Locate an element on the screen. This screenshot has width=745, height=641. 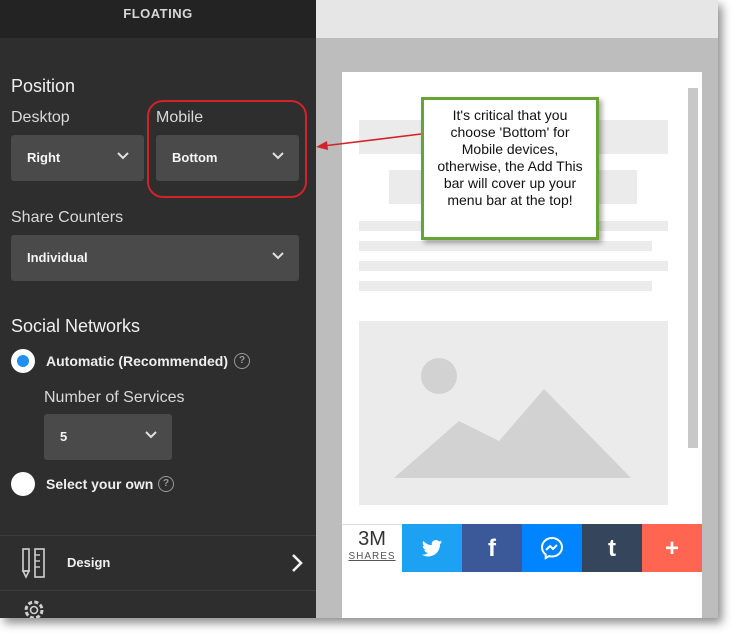
annotation-arrow is located at coordinates (369, 141).